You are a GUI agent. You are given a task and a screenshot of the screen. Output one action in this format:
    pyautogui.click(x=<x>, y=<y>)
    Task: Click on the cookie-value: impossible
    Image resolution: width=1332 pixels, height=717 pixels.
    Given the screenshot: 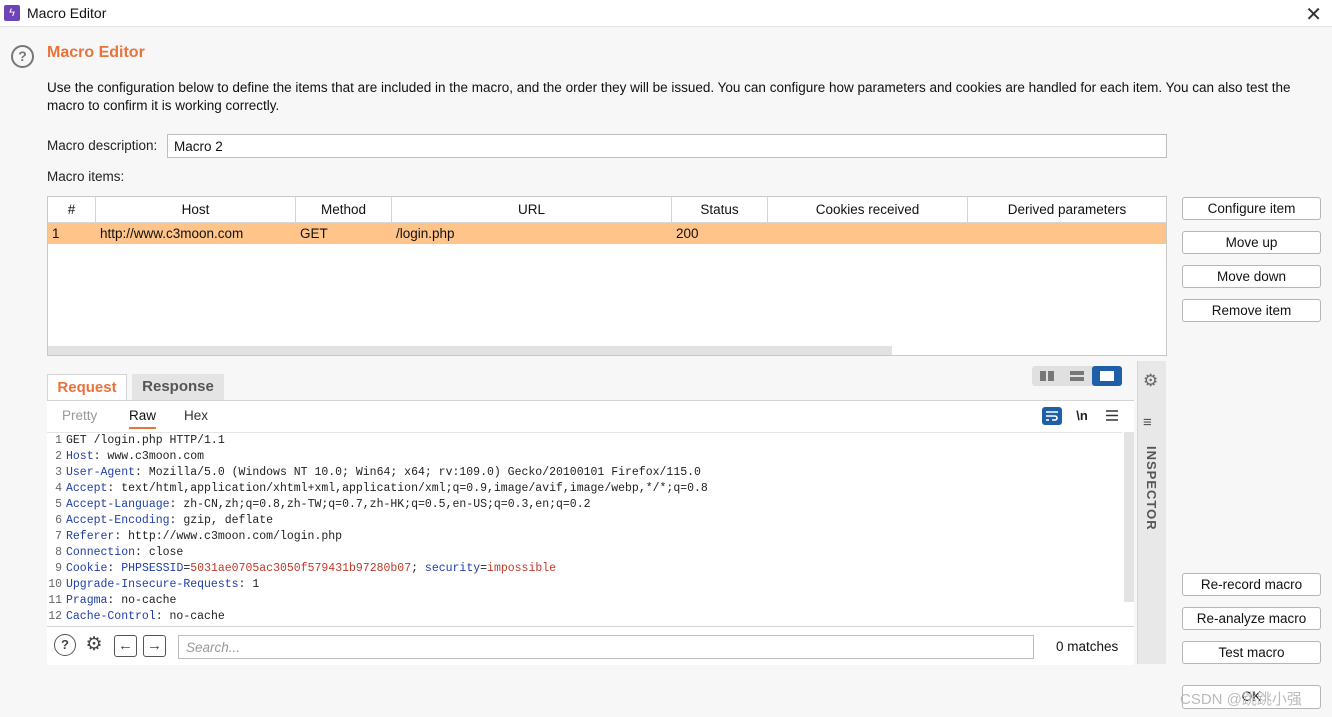 What is the action you would take?
    pyautogui.click(x=522, y=568)
    